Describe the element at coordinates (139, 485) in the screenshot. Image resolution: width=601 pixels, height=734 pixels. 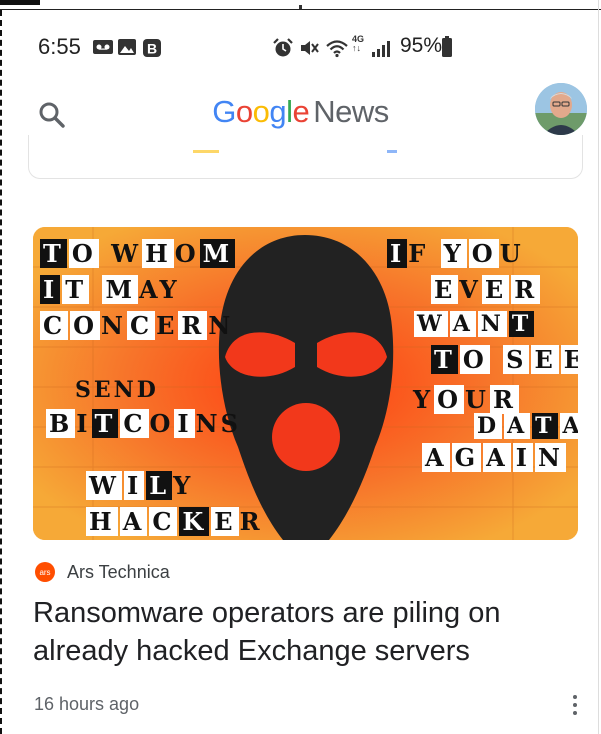
I see `ransom-text-line: WILY` at that location.